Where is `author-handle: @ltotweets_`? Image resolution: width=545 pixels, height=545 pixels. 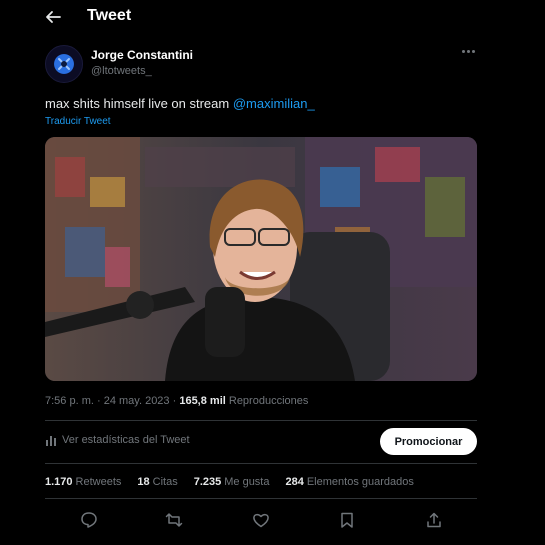
author-handle: @ltotweets_ is located at coordinates (121, 71).